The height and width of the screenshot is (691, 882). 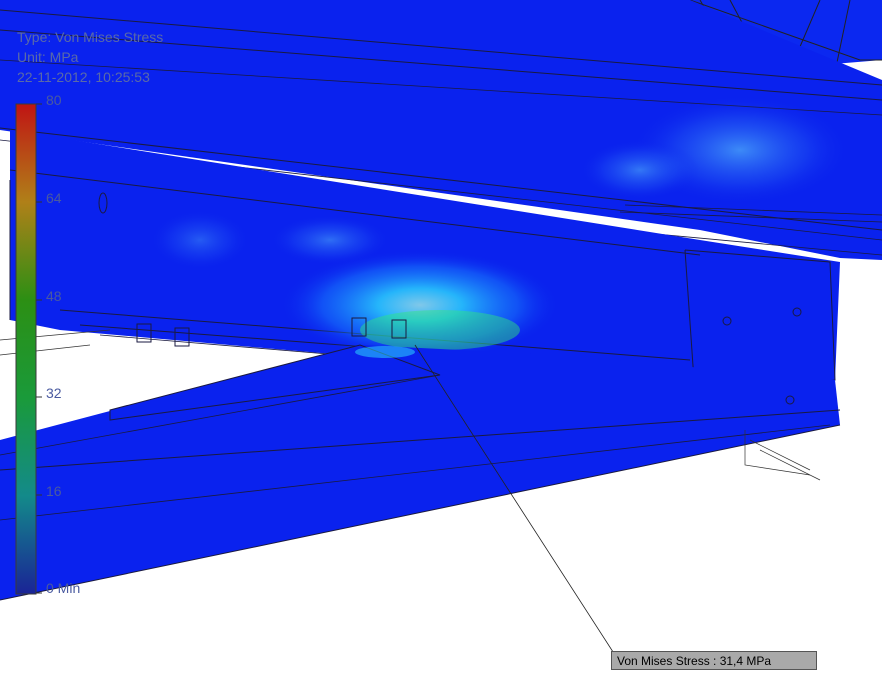 I want to click on legend-tick-label: 64, so click(x=54, y=198).